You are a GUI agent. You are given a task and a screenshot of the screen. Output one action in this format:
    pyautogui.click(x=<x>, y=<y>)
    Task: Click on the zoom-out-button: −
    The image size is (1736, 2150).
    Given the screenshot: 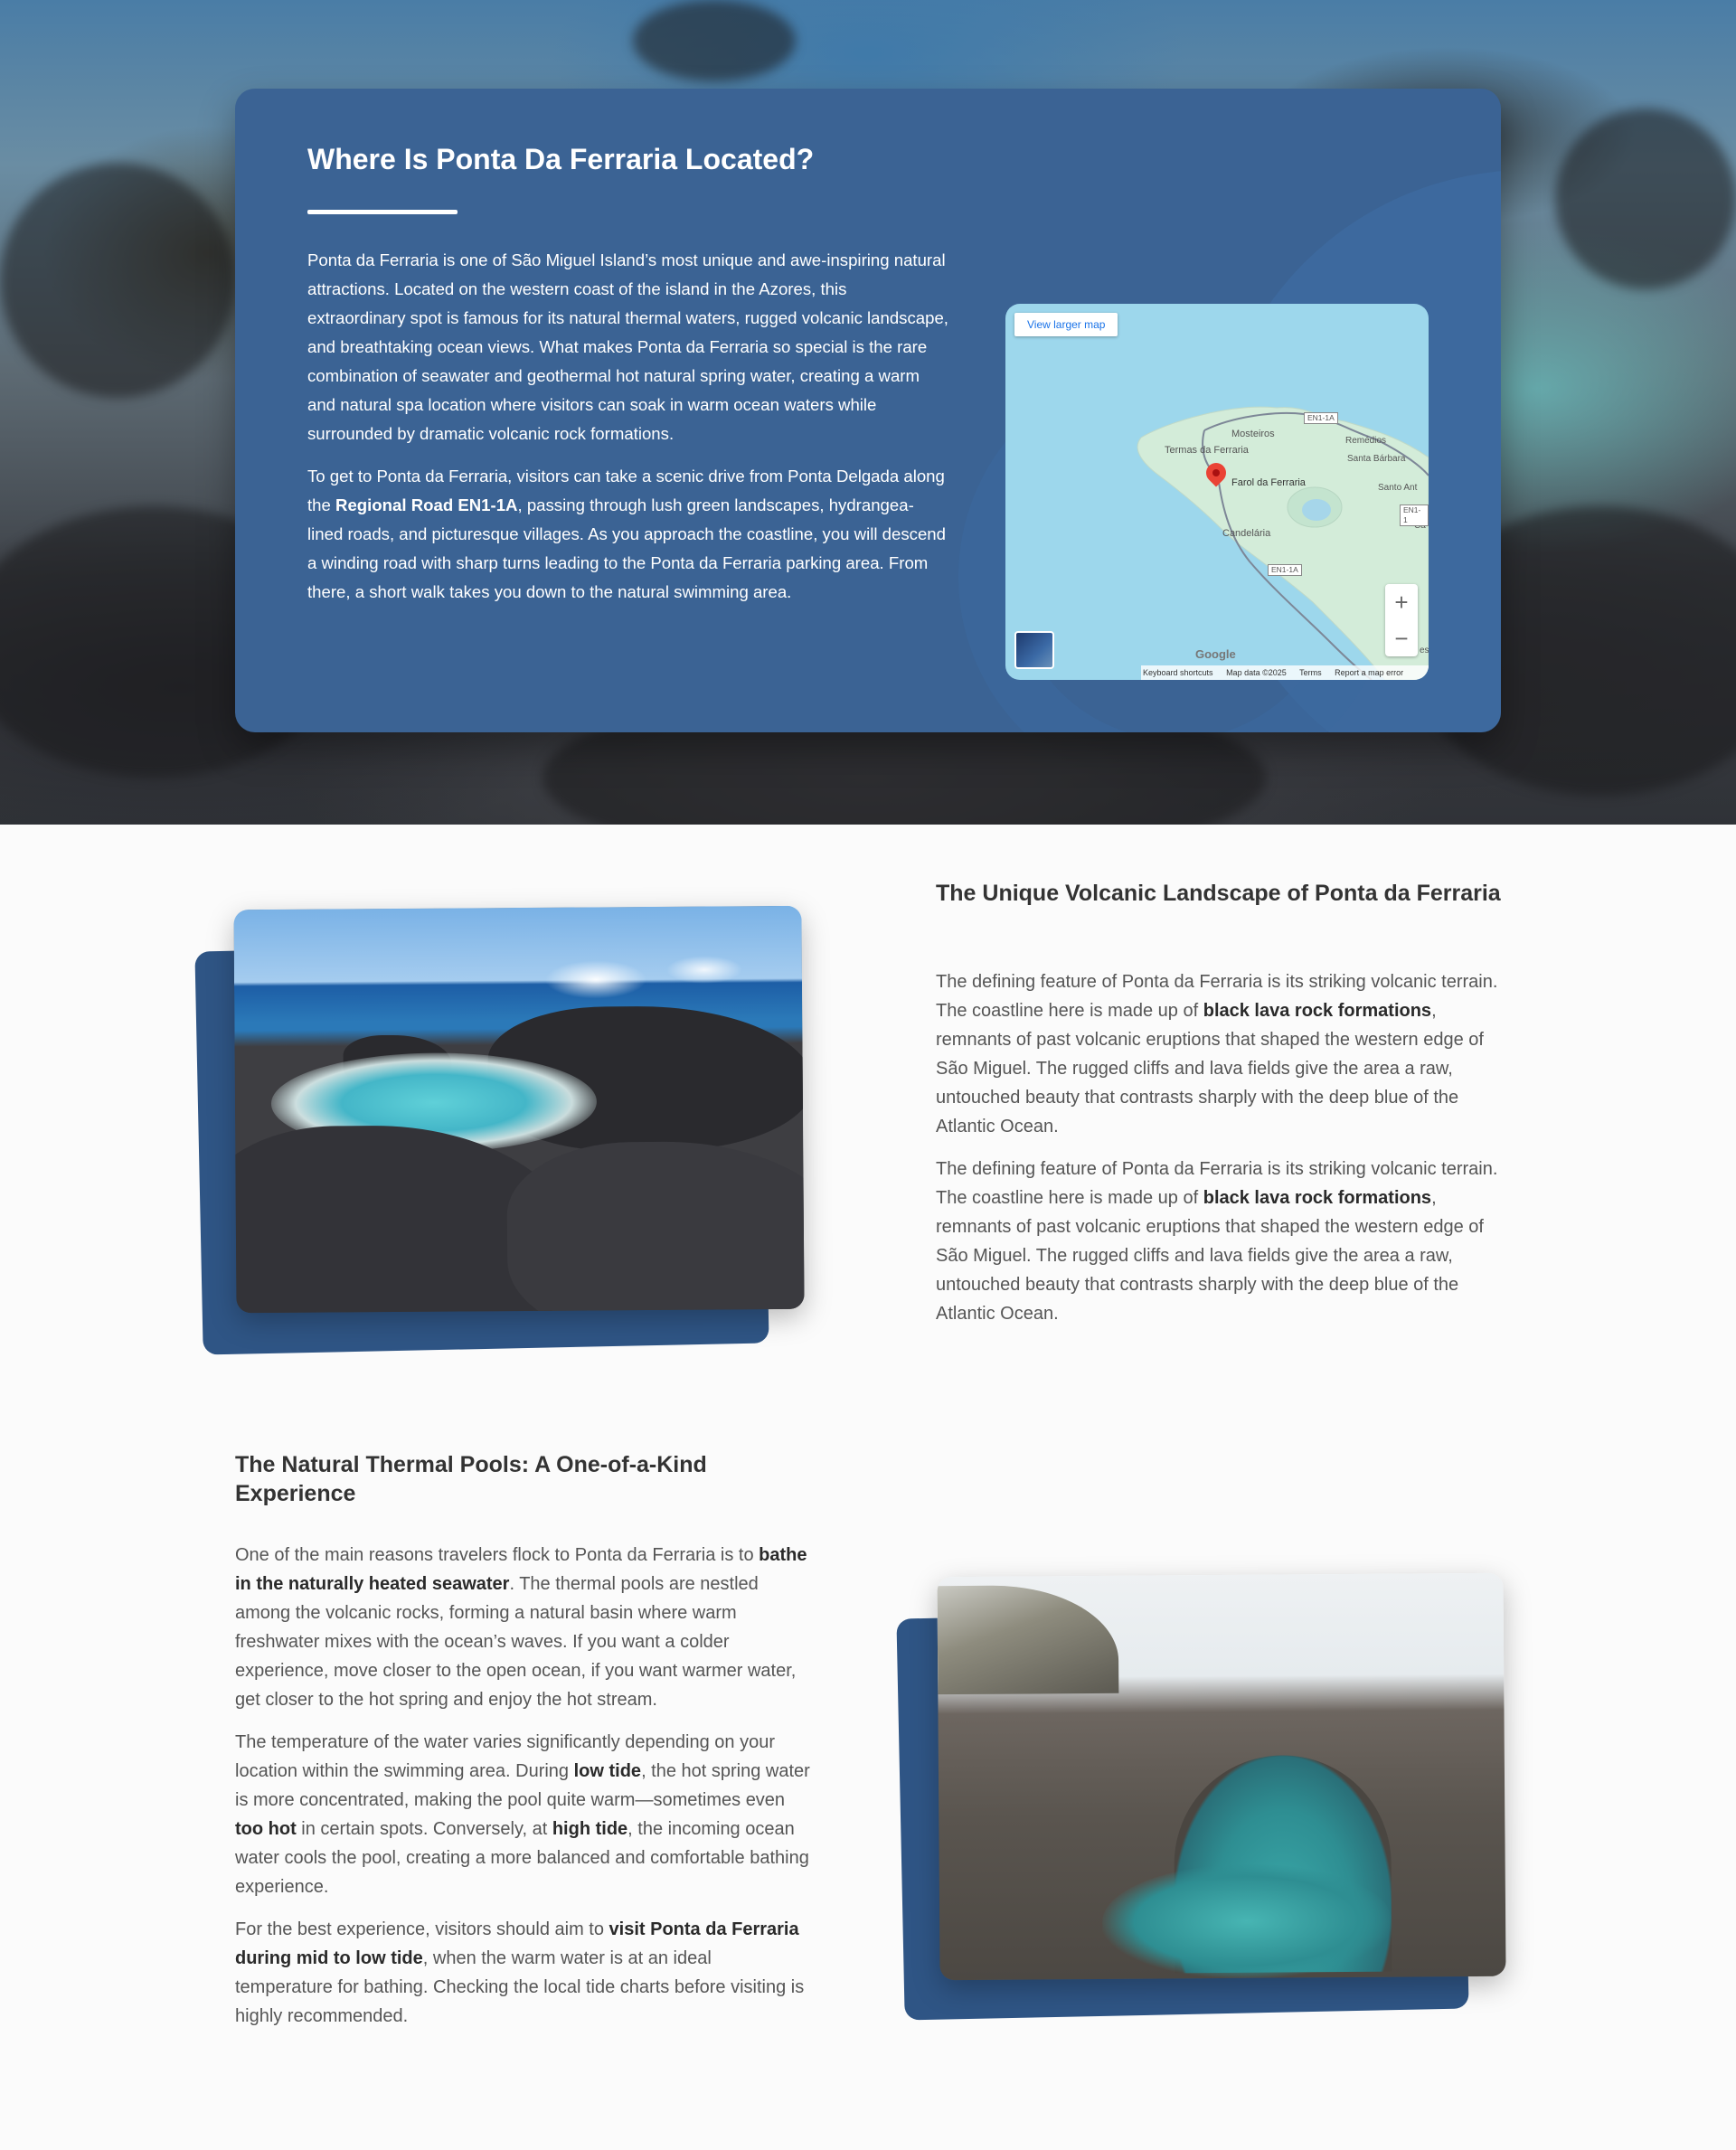 What is the action you would take?
    pyautogui.click(x=1401, y=638)
    